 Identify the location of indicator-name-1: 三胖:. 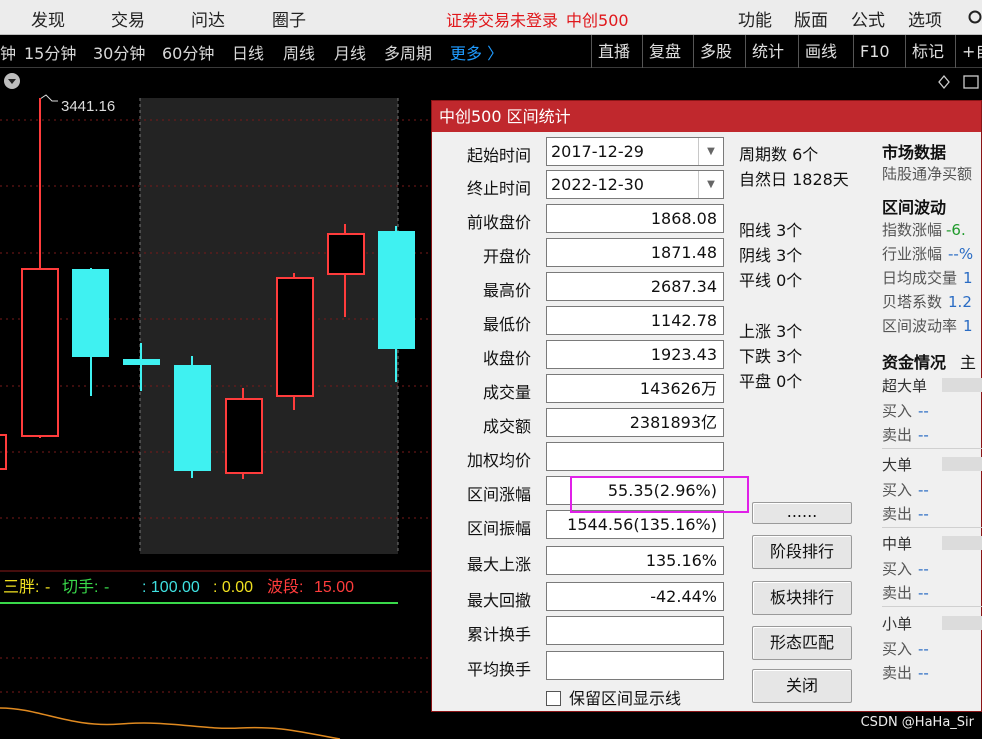
(21, 587).